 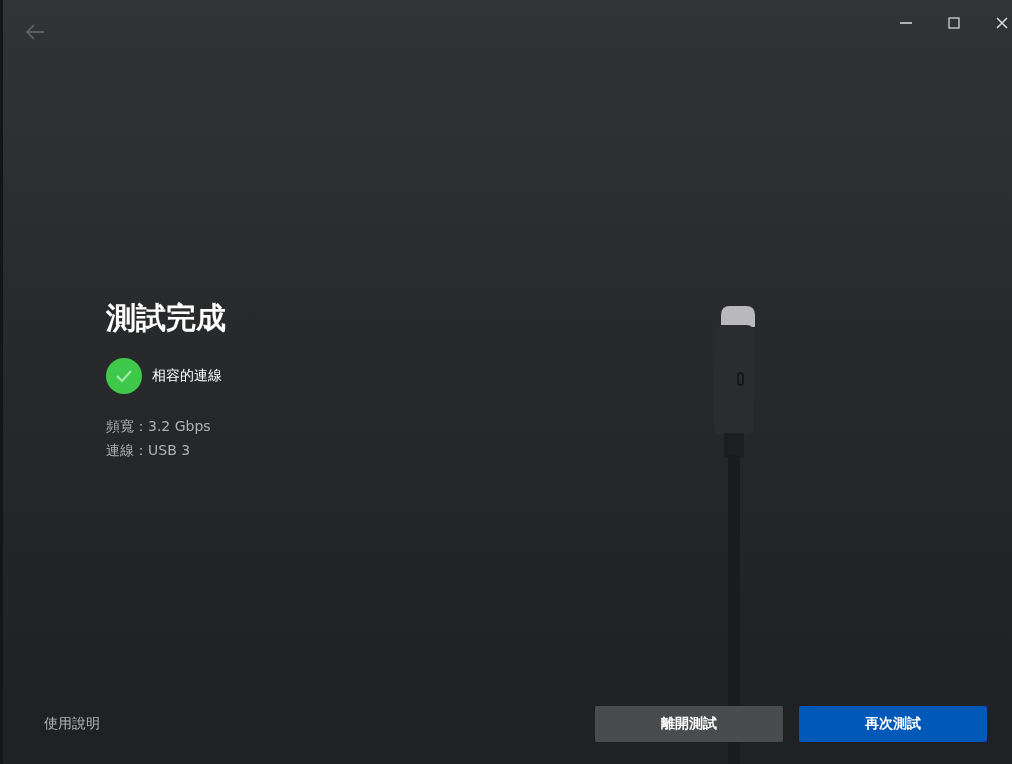 I want to click on detail-text: 頻寬：3.2 Gbps, so click(x=159, y=426).